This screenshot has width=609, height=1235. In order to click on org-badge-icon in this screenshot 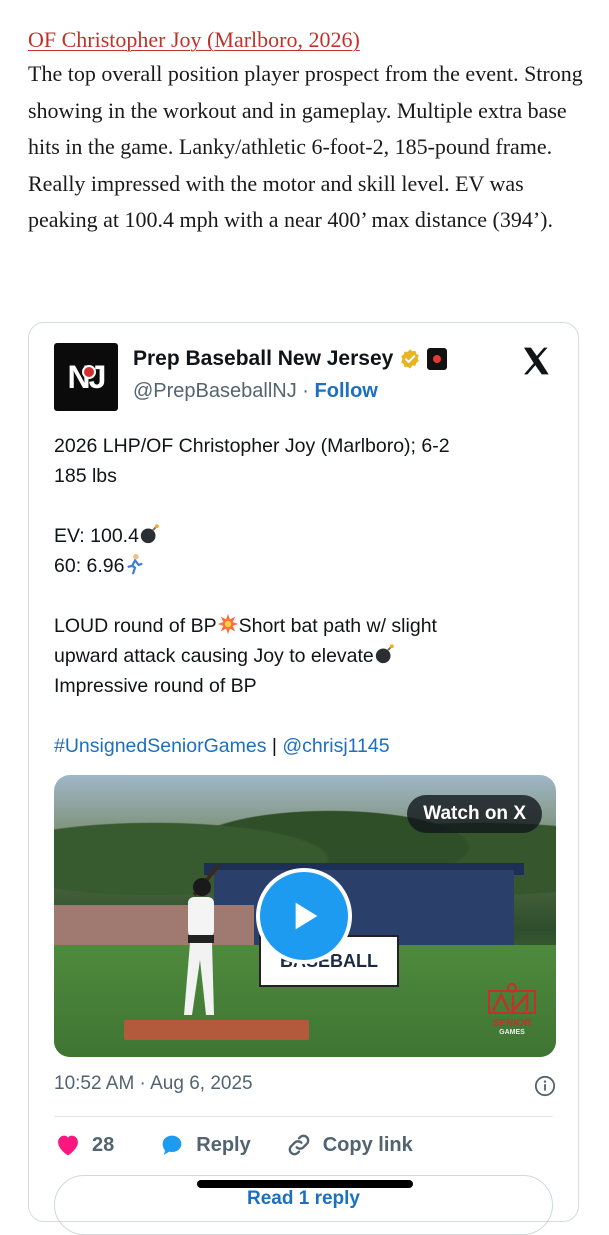, I will do `click(437, 359)`.